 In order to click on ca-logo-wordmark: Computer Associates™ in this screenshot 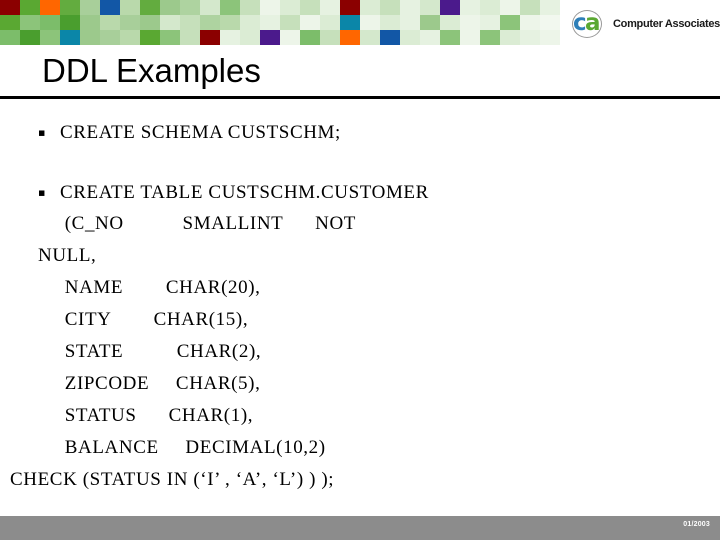, I will do `click(666, 24)`.